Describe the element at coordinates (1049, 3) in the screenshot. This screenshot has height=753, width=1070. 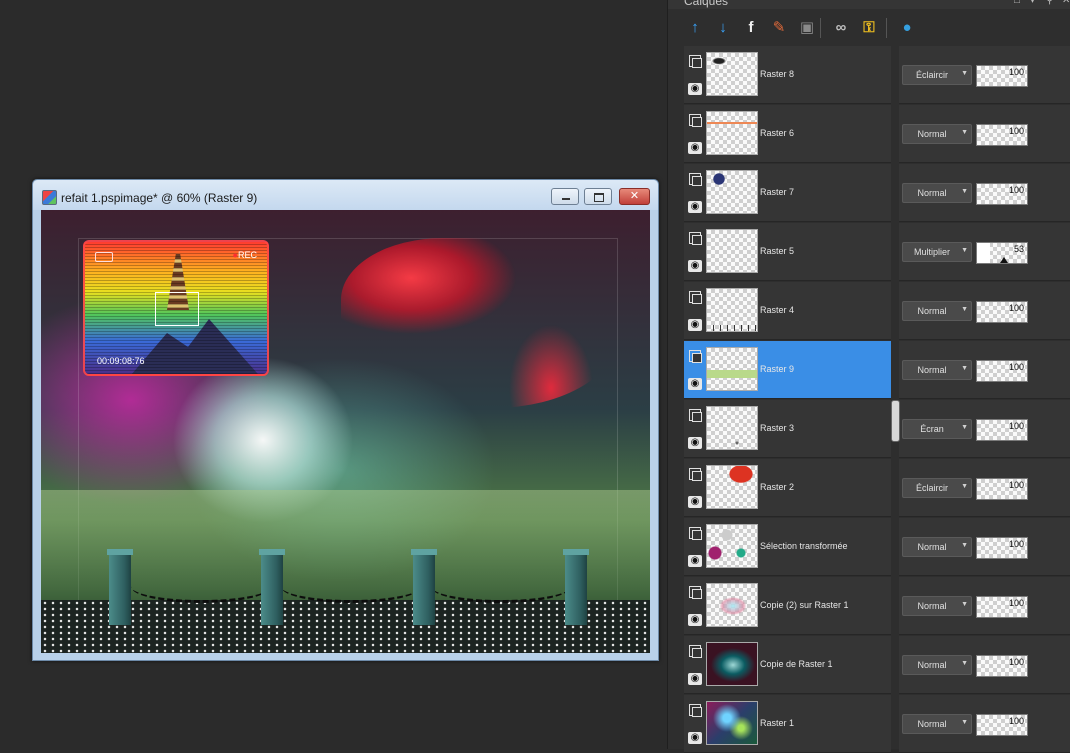
I see `pin-icon: ⚲` at that location.